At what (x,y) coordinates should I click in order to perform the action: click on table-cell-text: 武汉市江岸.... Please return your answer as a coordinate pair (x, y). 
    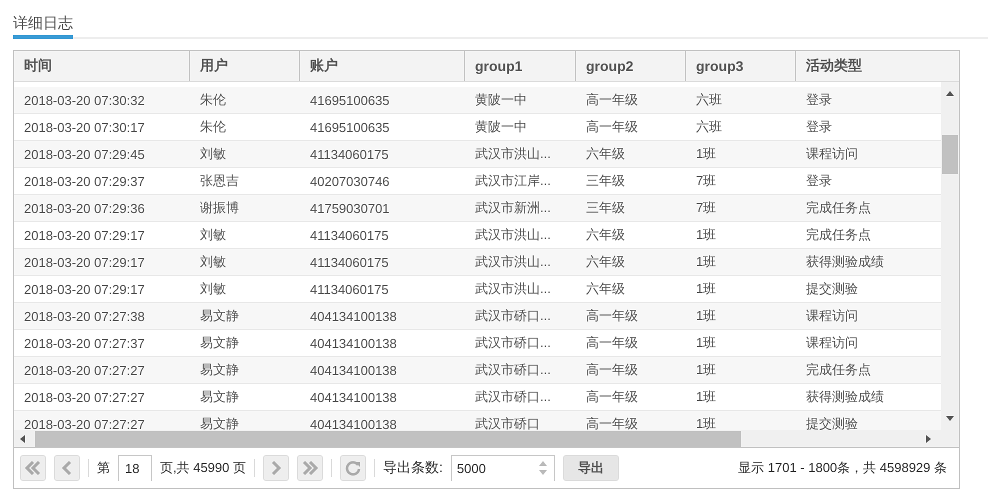
    Looking at the image, I should click on (513, 181).